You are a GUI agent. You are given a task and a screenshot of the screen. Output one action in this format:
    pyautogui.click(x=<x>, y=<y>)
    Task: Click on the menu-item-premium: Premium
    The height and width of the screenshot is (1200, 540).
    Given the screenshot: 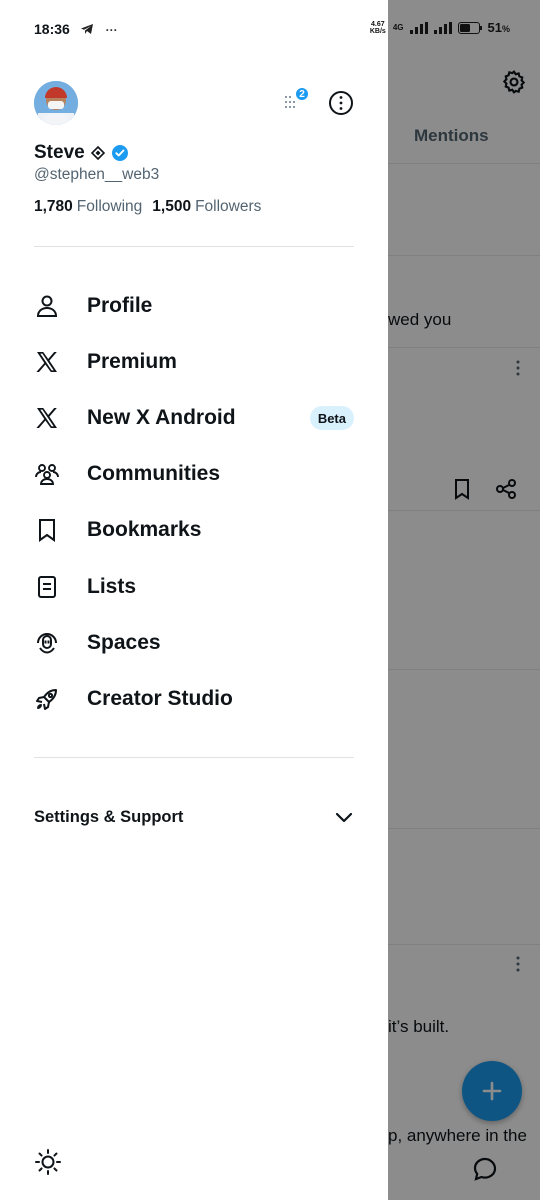 What is the action you would take?
    pyautogui.click(x=194, y=362)
    